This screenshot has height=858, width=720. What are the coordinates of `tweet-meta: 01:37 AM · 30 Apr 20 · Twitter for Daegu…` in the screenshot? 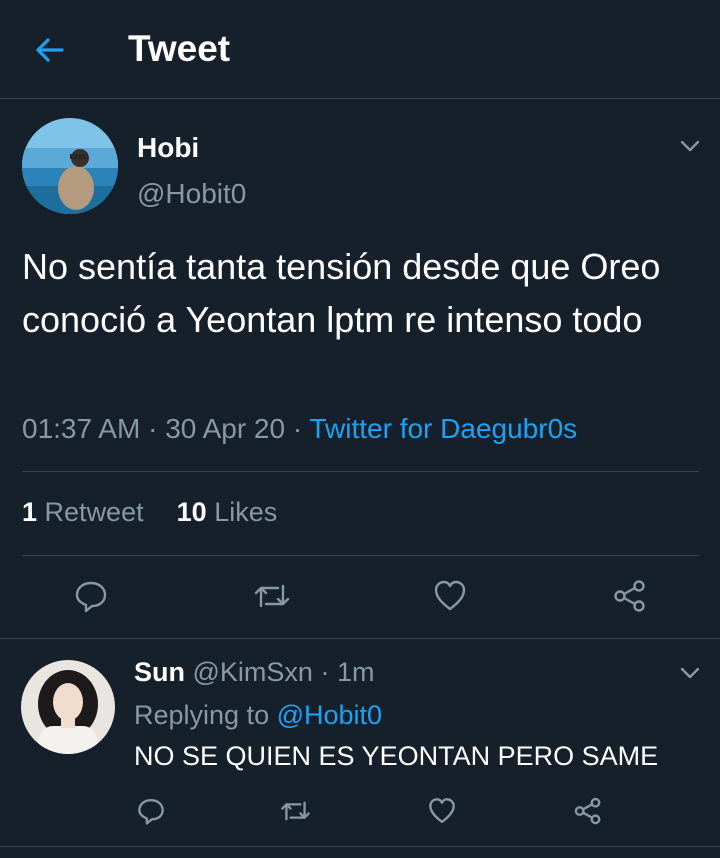 It's located at (299, 429).